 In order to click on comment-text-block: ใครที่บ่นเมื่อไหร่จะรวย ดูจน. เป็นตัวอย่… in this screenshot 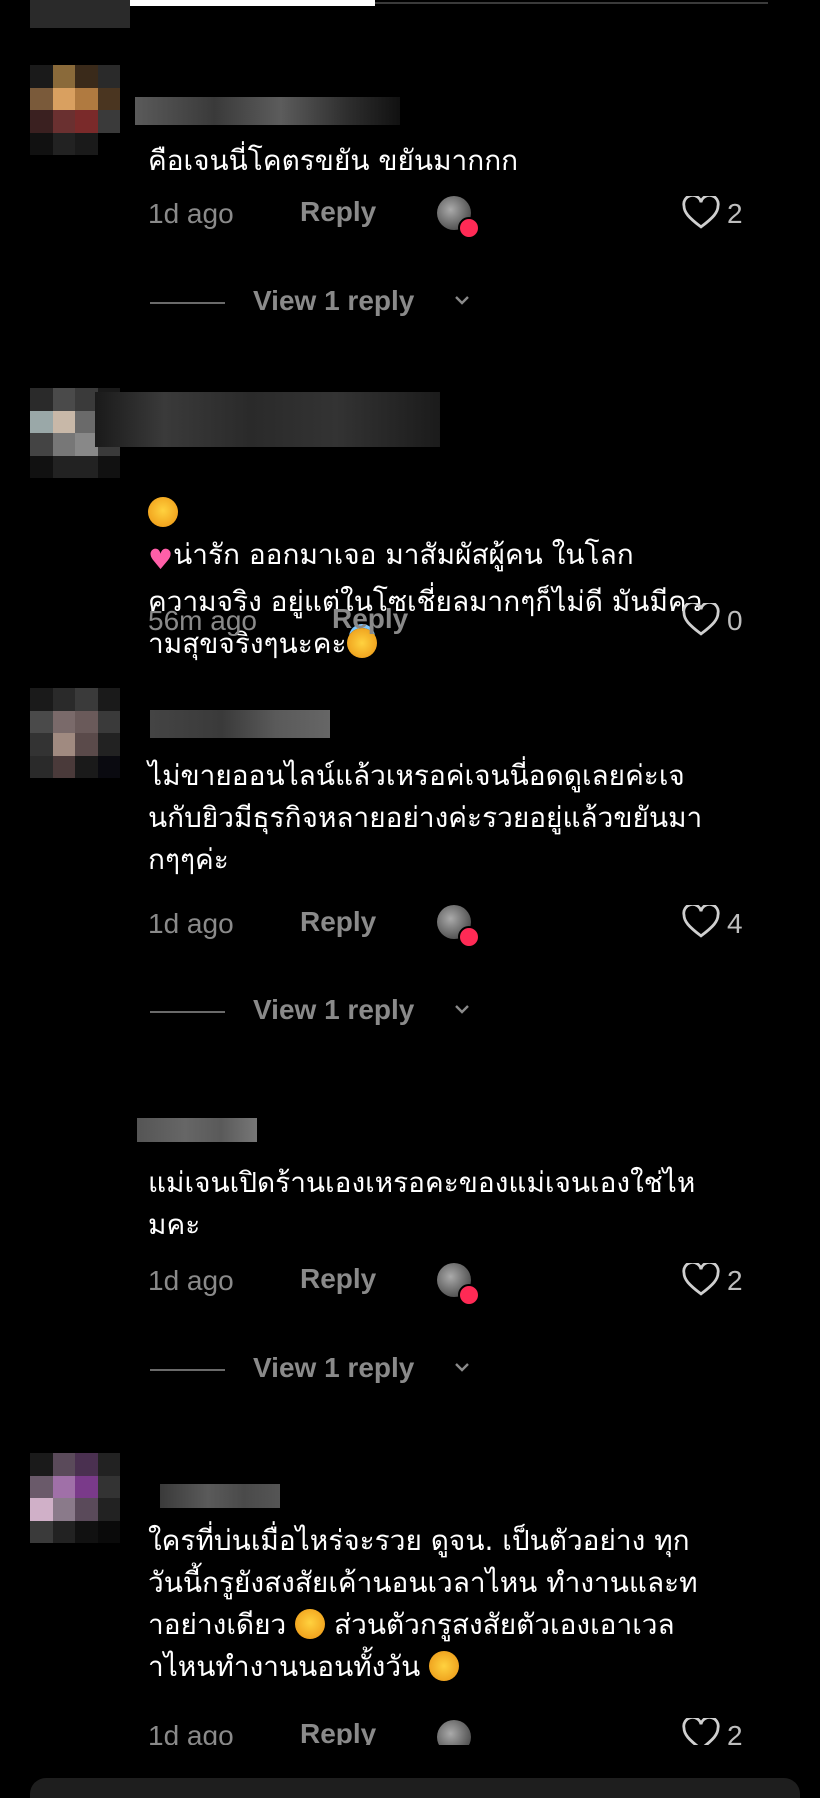, I will do `click(448, 1604)`.